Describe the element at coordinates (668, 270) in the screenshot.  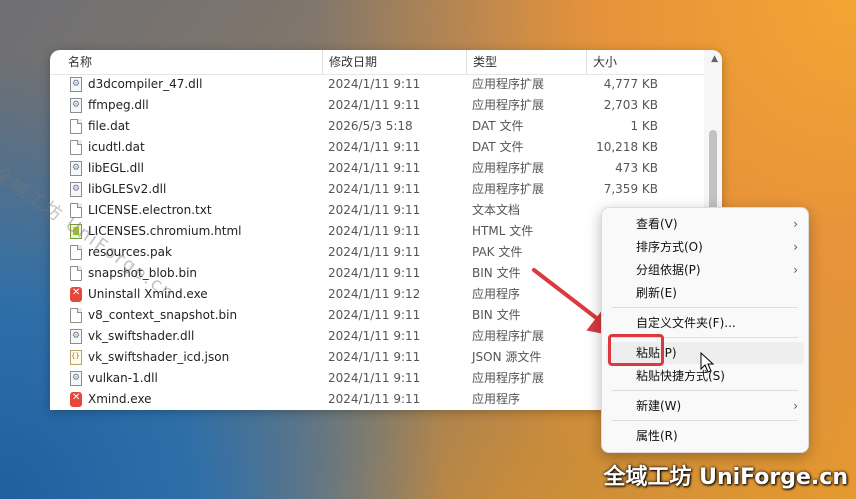
I see `menu-item-group-label: 分组依据(P)` at that location.